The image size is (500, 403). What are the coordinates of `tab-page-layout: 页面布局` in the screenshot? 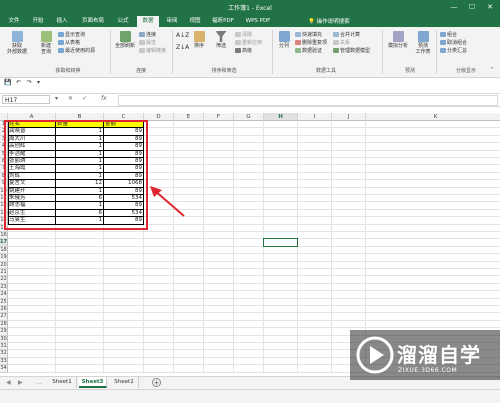 It's located at (93, 21).